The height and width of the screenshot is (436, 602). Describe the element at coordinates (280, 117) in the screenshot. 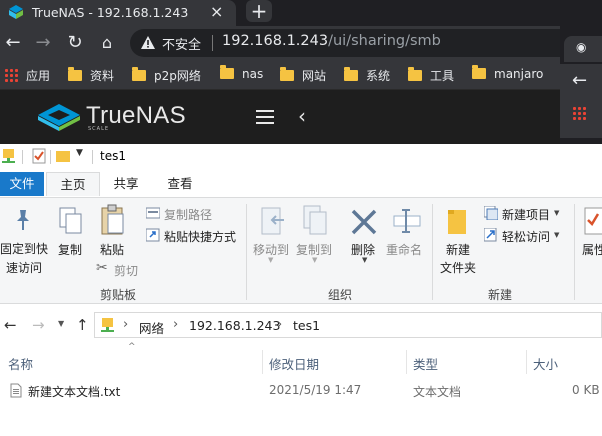

I see `truenas-header: TrueNAS SCALE ‹` at that location.